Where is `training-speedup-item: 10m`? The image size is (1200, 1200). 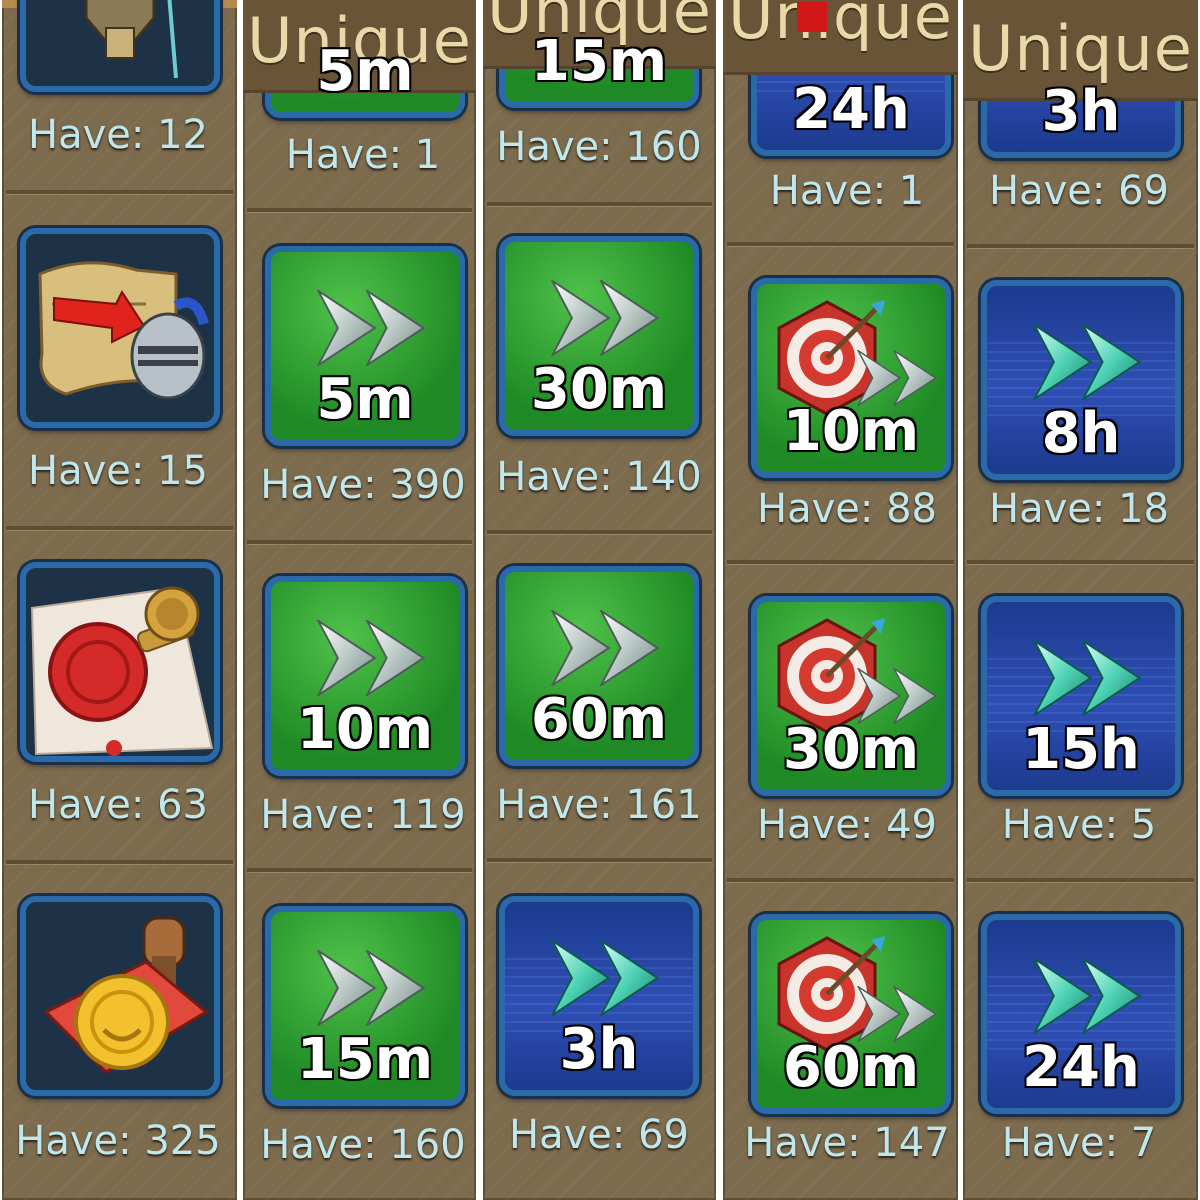
training-speedup-item: 10m is located at coordinates (851, 378).